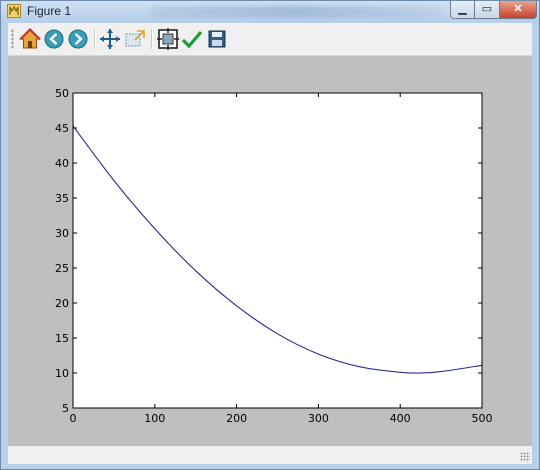  What do you see at coordinates (62, 233) in the screenshot?
I see `y-tick-label: 30` at bounding box center [62, 233].